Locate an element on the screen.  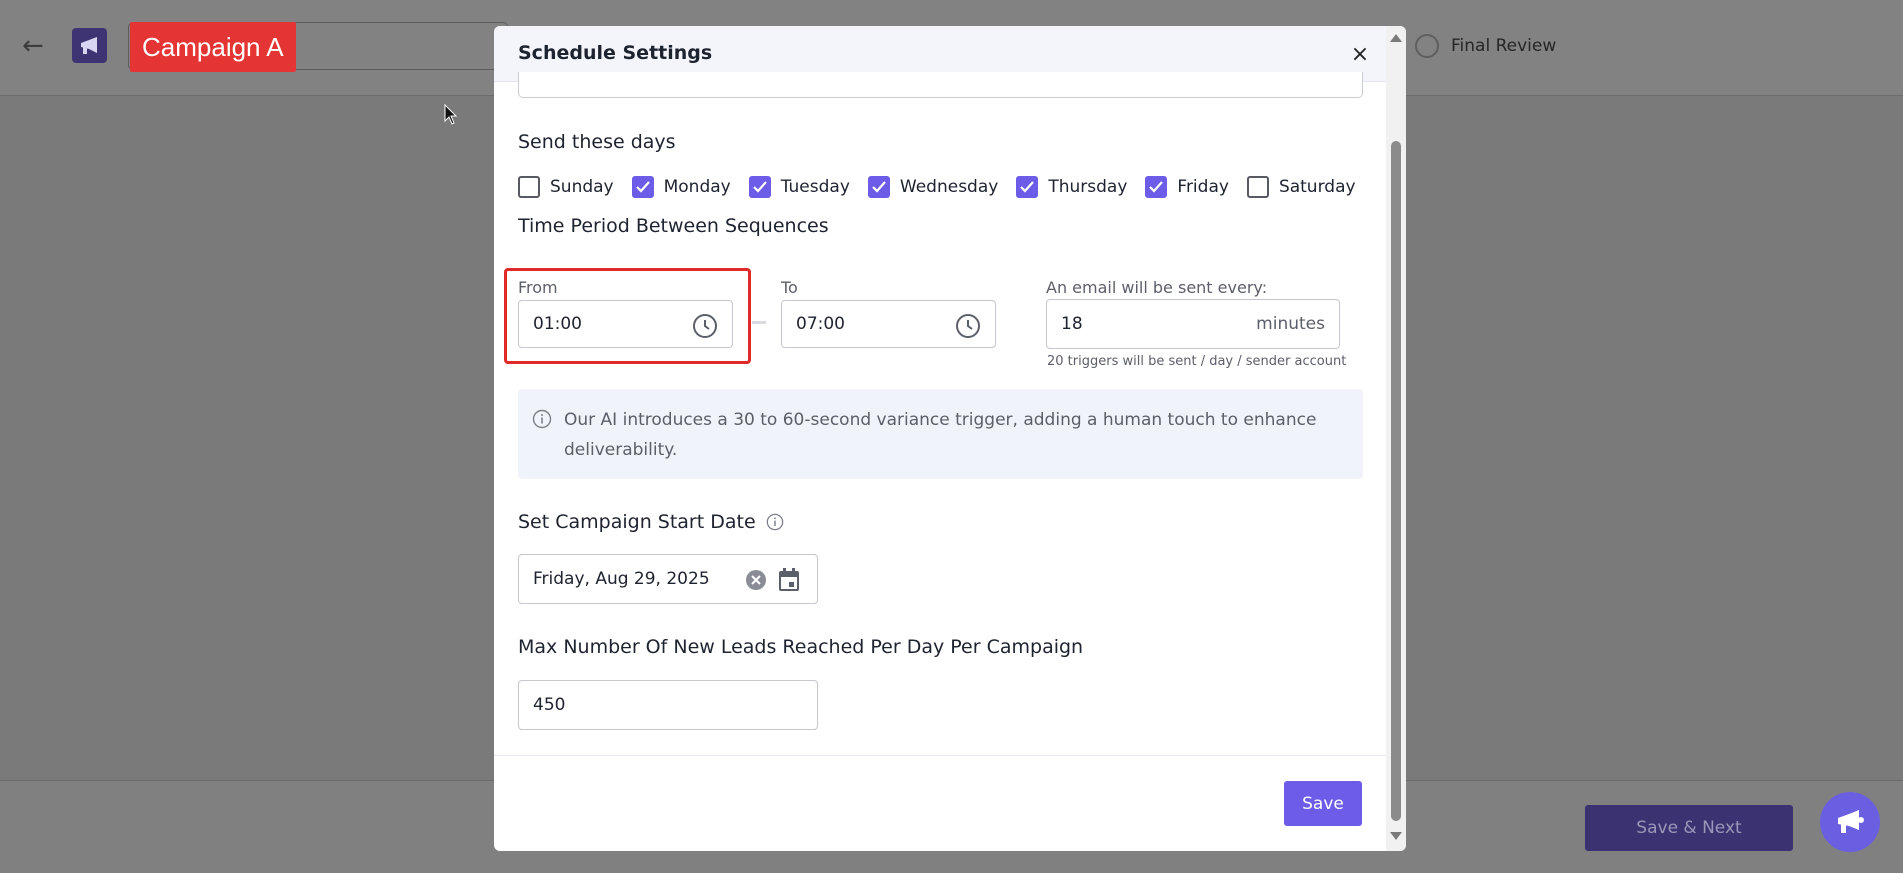
scroll-down-arrow-icon is located at coordinates (1396, 836).